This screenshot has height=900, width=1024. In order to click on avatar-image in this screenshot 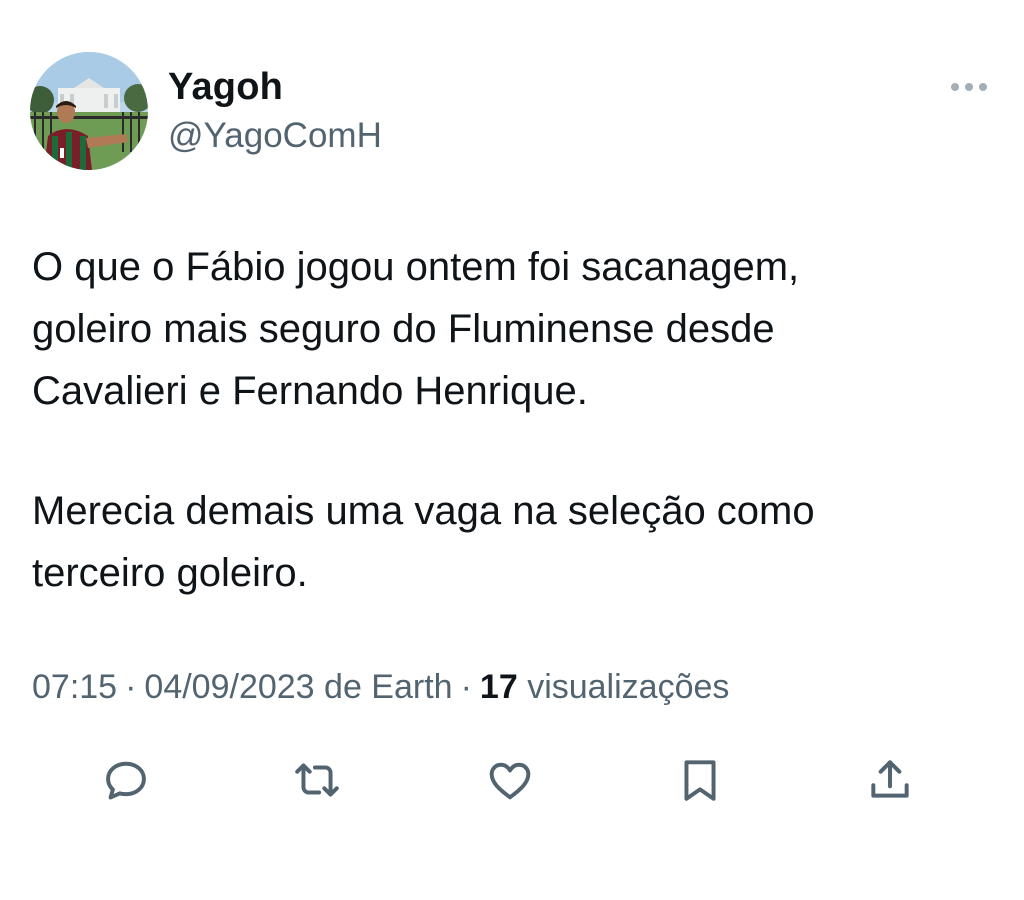, I will do `click(89, 111)`.